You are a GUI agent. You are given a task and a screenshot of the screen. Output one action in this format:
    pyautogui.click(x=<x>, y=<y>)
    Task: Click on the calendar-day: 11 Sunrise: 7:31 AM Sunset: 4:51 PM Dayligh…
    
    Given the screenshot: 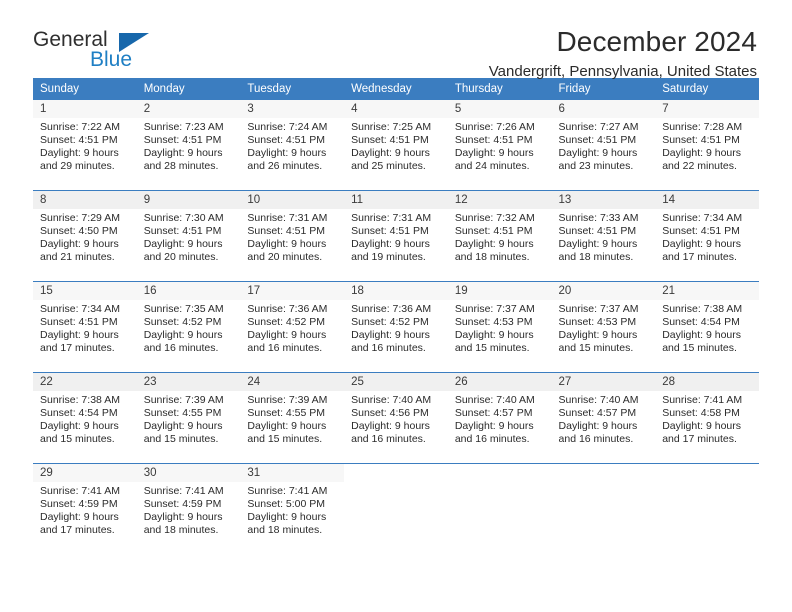 What is the action you would take?
    pyautogui.click(x=396, y=236)
    